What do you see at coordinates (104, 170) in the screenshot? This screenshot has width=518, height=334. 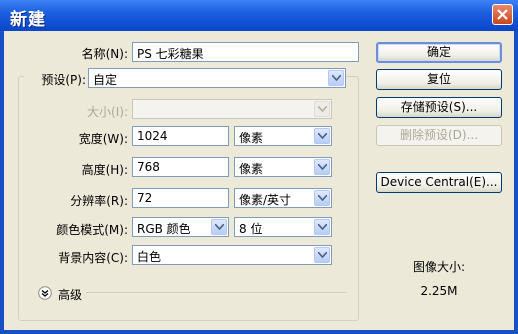 I see `height-label: 高度(H):` at bounding box center [104, 170].